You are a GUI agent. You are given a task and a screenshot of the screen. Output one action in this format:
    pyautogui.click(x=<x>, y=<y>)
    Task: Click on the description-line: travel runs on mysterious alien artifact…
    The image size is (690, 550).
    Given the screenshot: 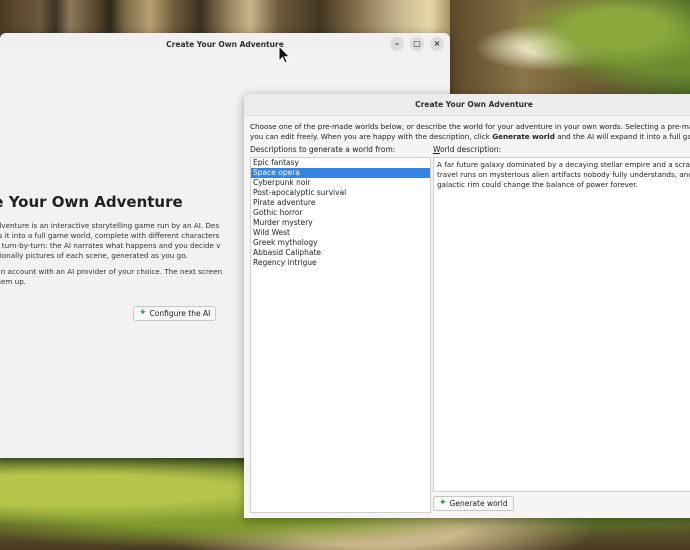 What is the action you would take?
    pyautogui.click(x=563, y=174)
    